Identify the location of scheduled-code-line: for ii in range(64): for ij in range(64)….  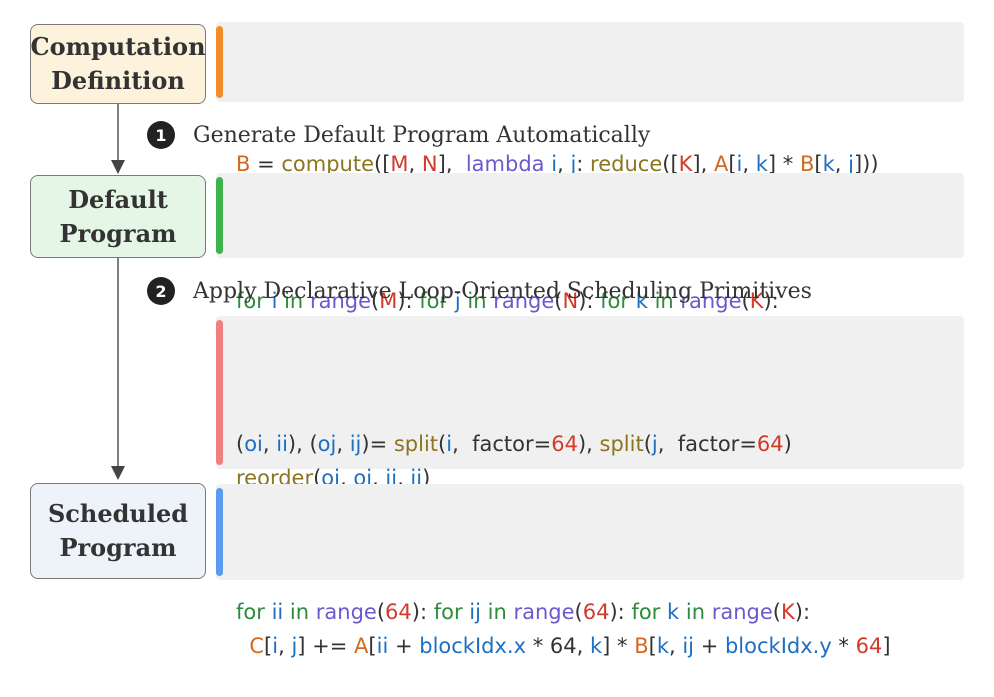
(600, 612).